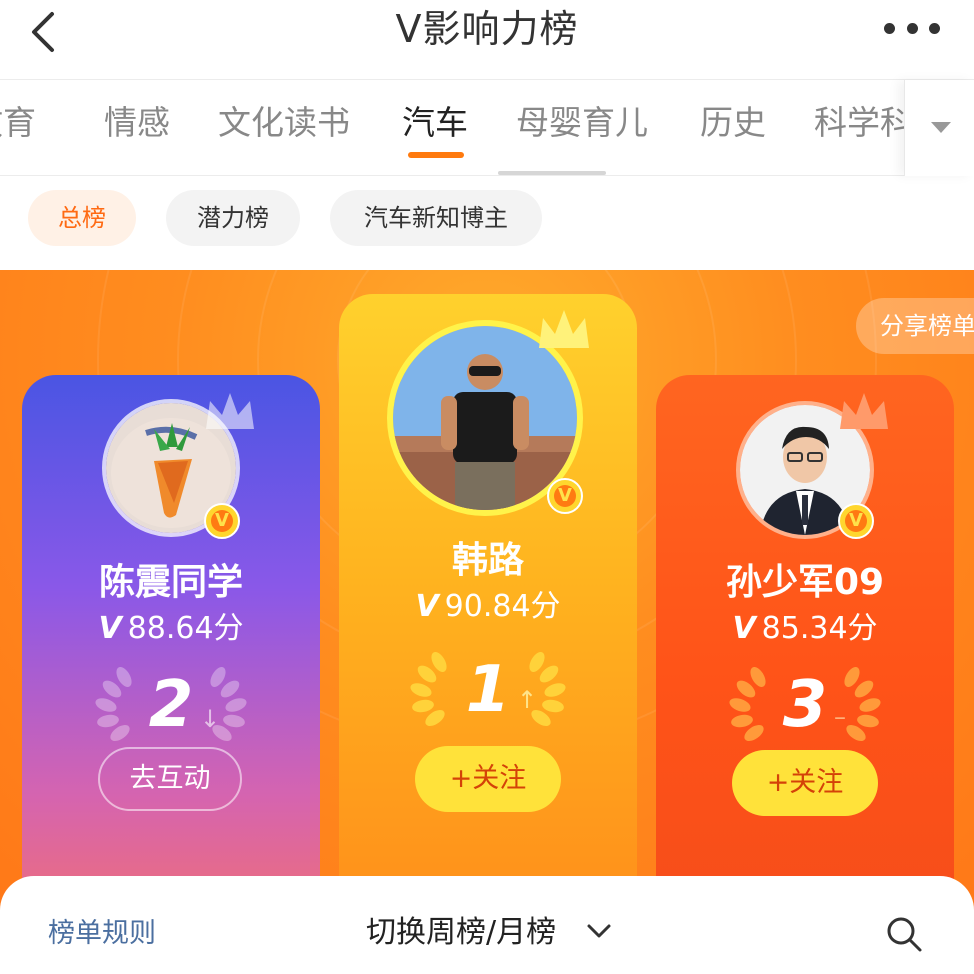 Image resolution: width=974 pixels, height=974 pixels. I want to click on page-title: V影响力榜, so click(487, 29).